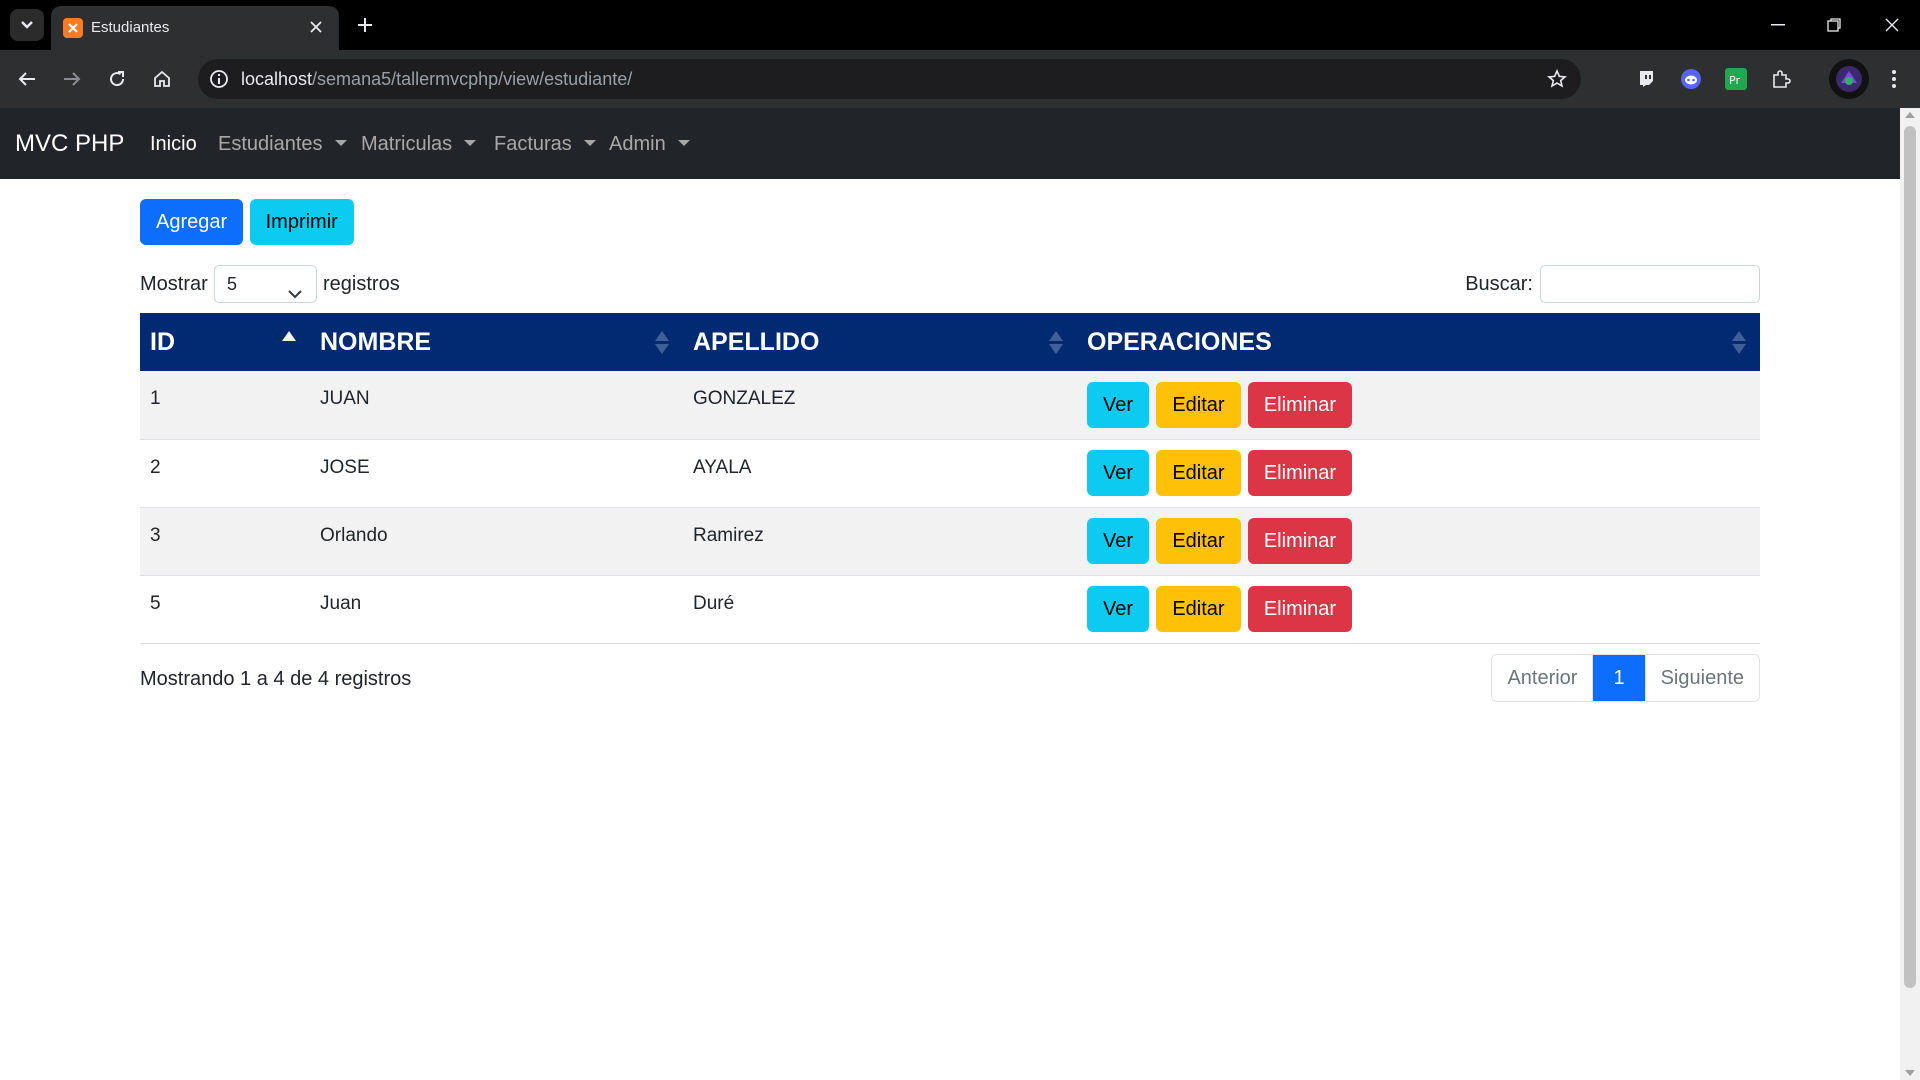 This screenshot has width=1920, height=1080. Describe the element at coordinates (265, 284) in the screenshot. I see `page-length-select: 5` at that location.